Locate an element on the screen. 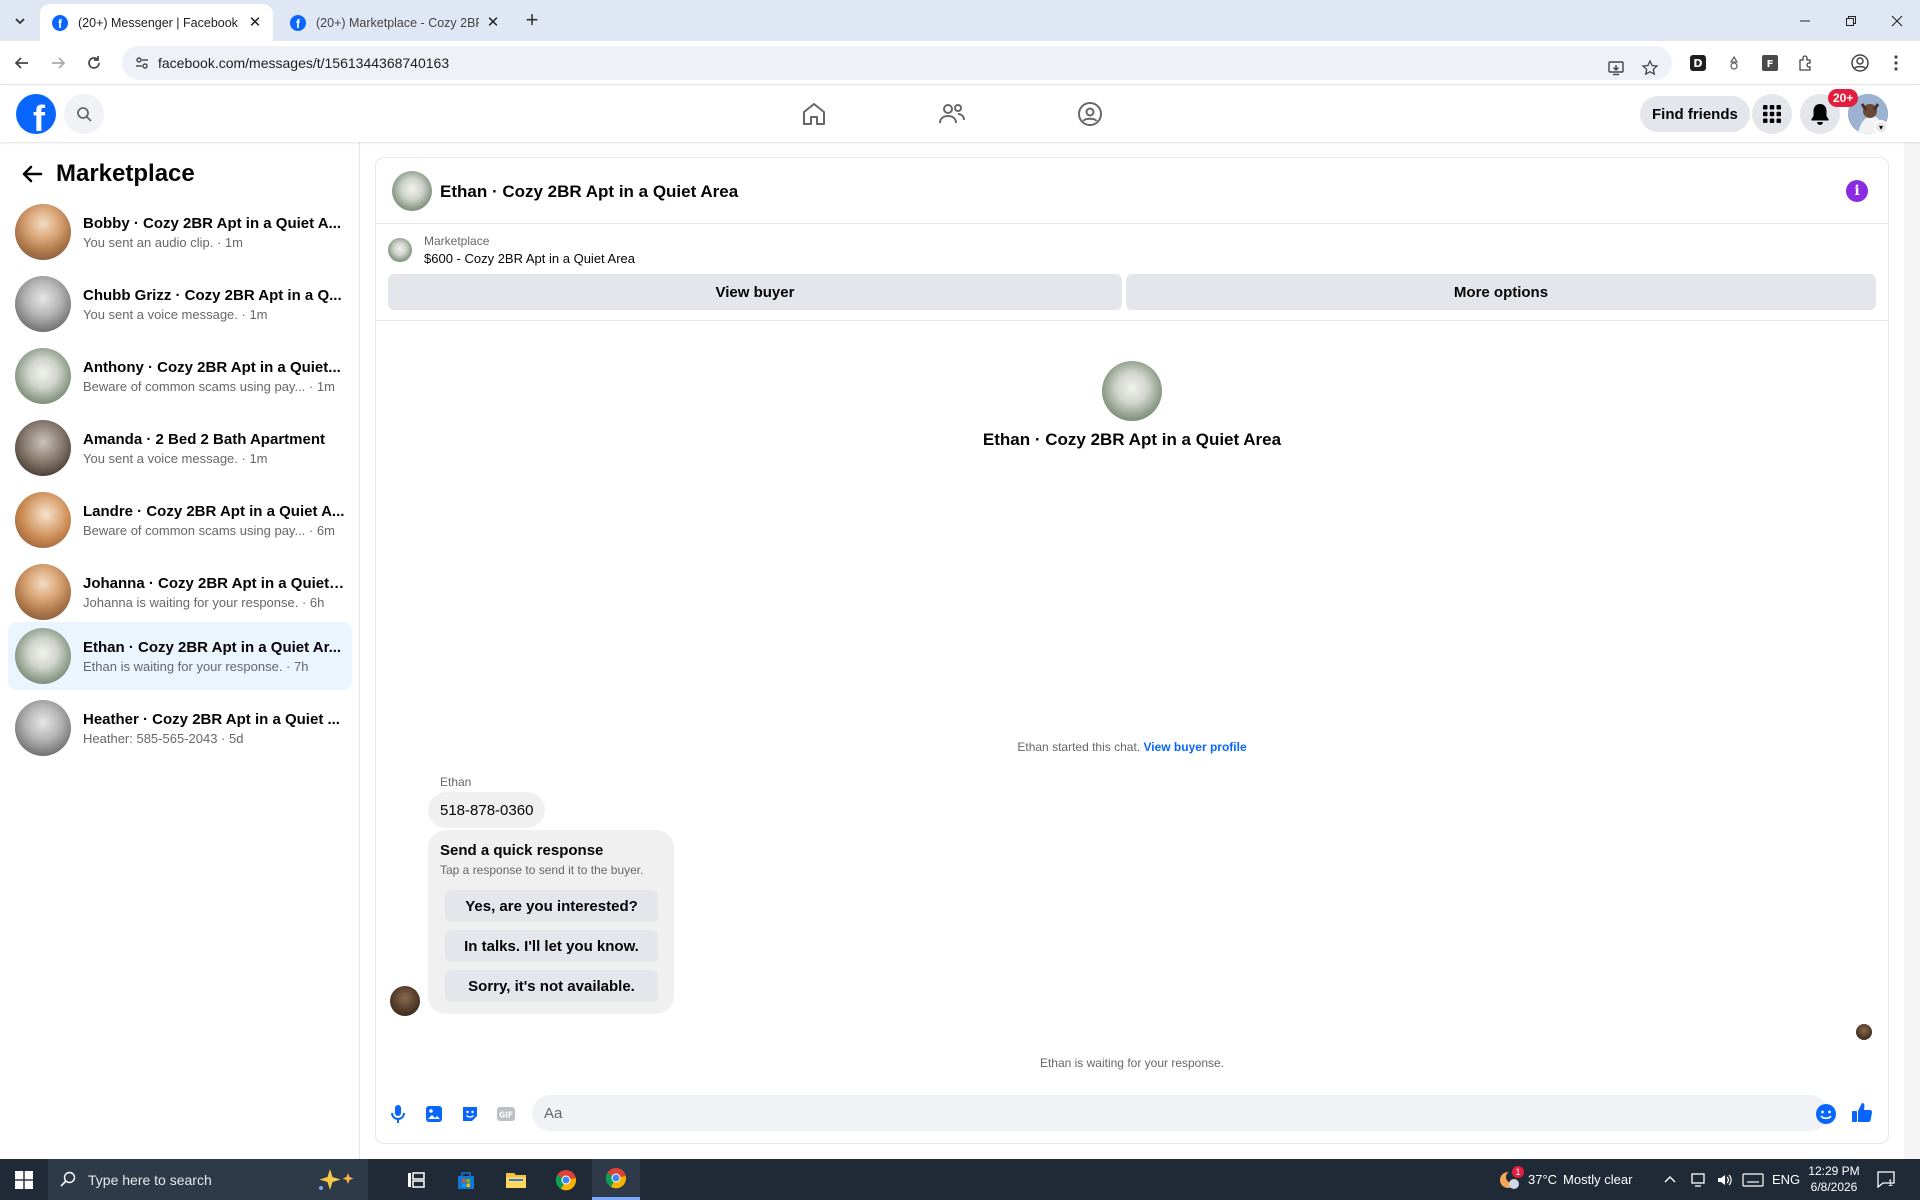 The height and width of the screenshot is (1200, 1920). message-bubble: 518-878-0360 is located at coordinates (487, 810).